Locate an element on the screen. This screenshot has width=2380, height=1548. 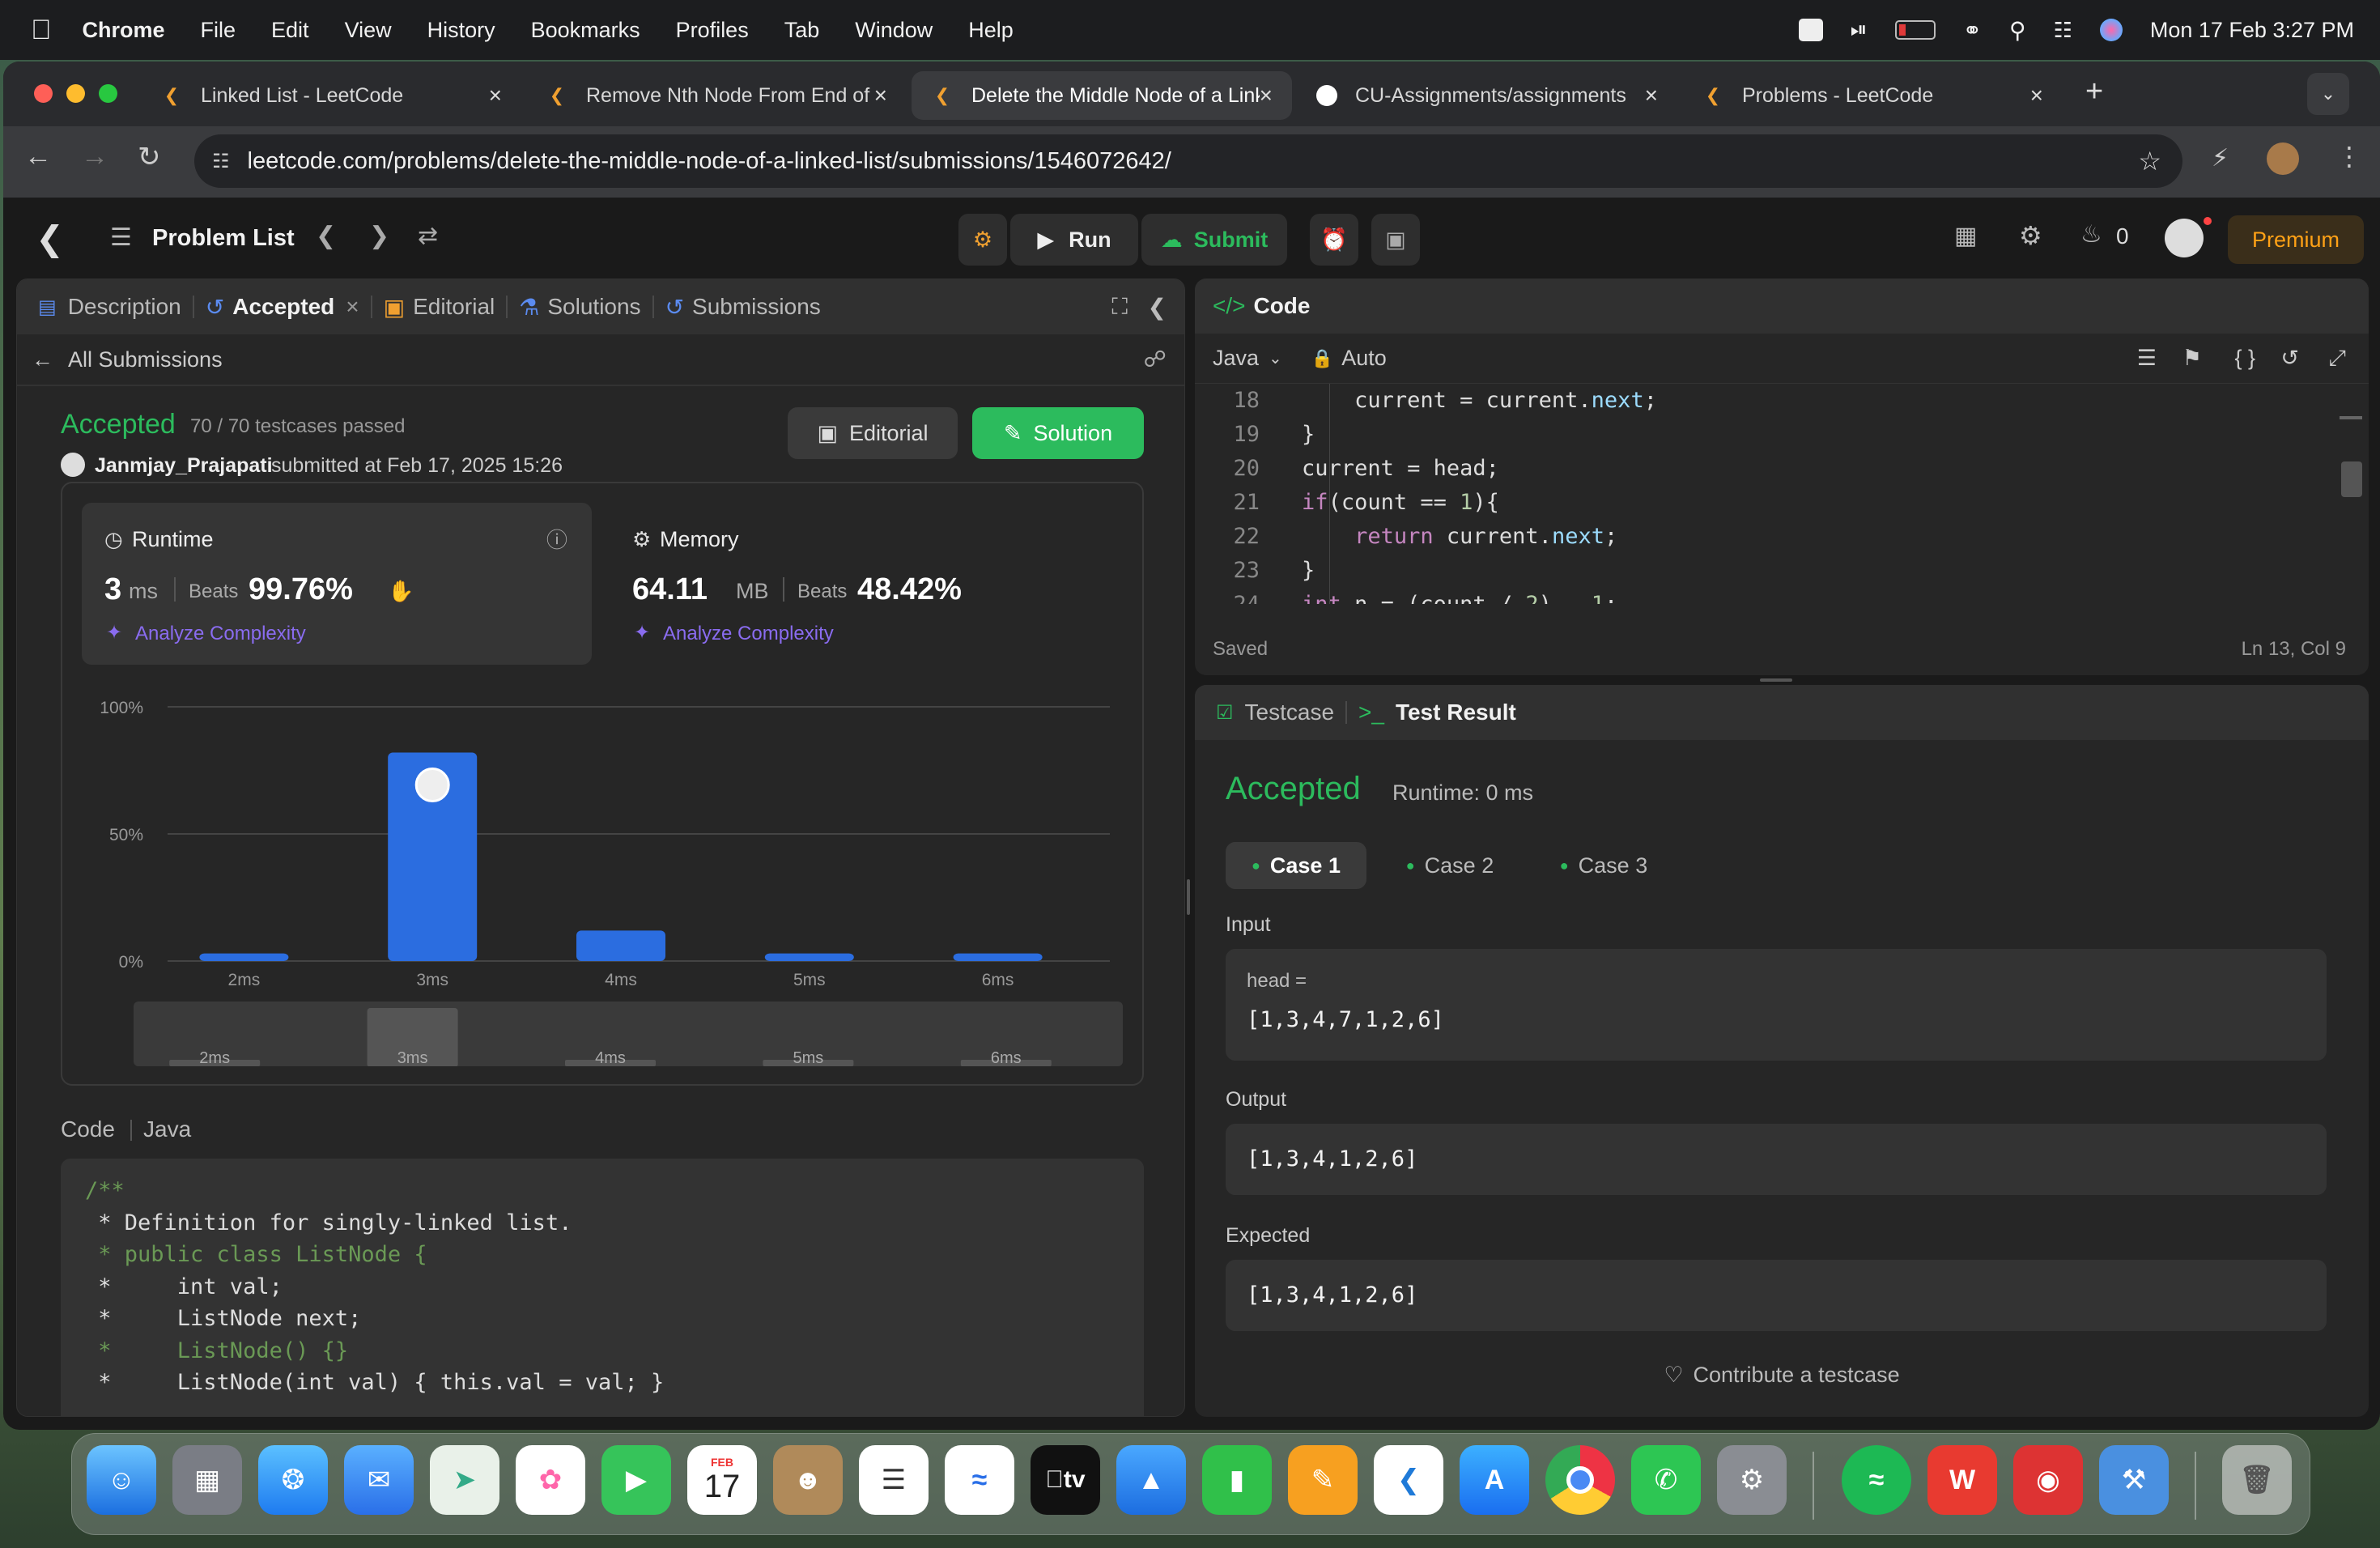
pages-icon: ✎ is located at coordinates (1323, 1480).